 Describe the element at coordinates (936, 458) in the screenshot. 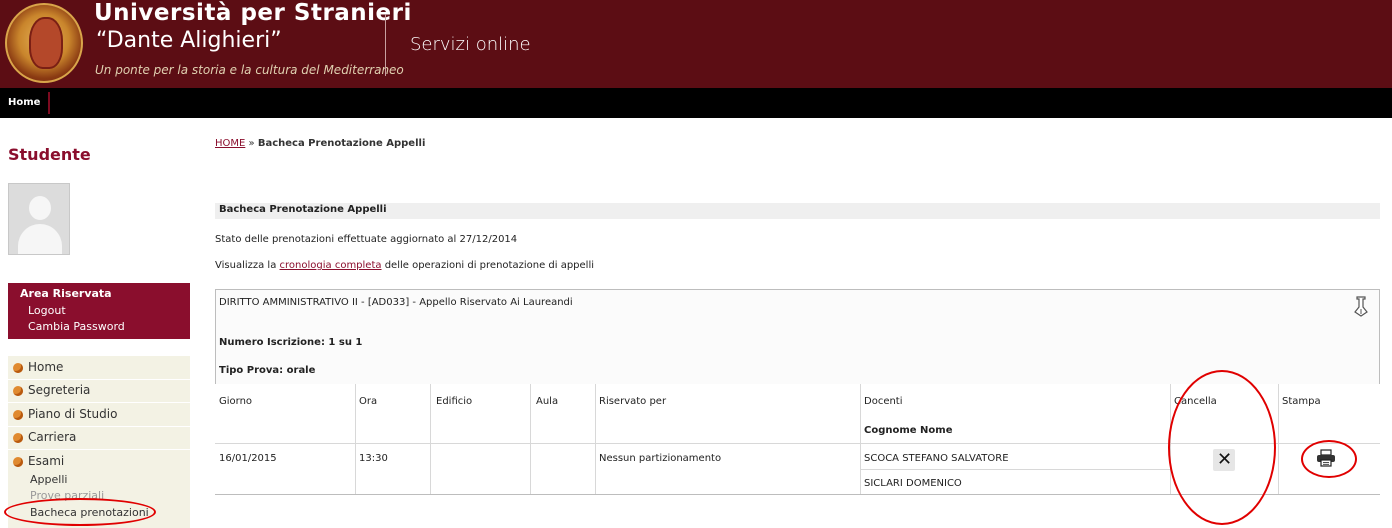

I see `cell-docente: SCOCA STEFANO SALVATORE` at that location.